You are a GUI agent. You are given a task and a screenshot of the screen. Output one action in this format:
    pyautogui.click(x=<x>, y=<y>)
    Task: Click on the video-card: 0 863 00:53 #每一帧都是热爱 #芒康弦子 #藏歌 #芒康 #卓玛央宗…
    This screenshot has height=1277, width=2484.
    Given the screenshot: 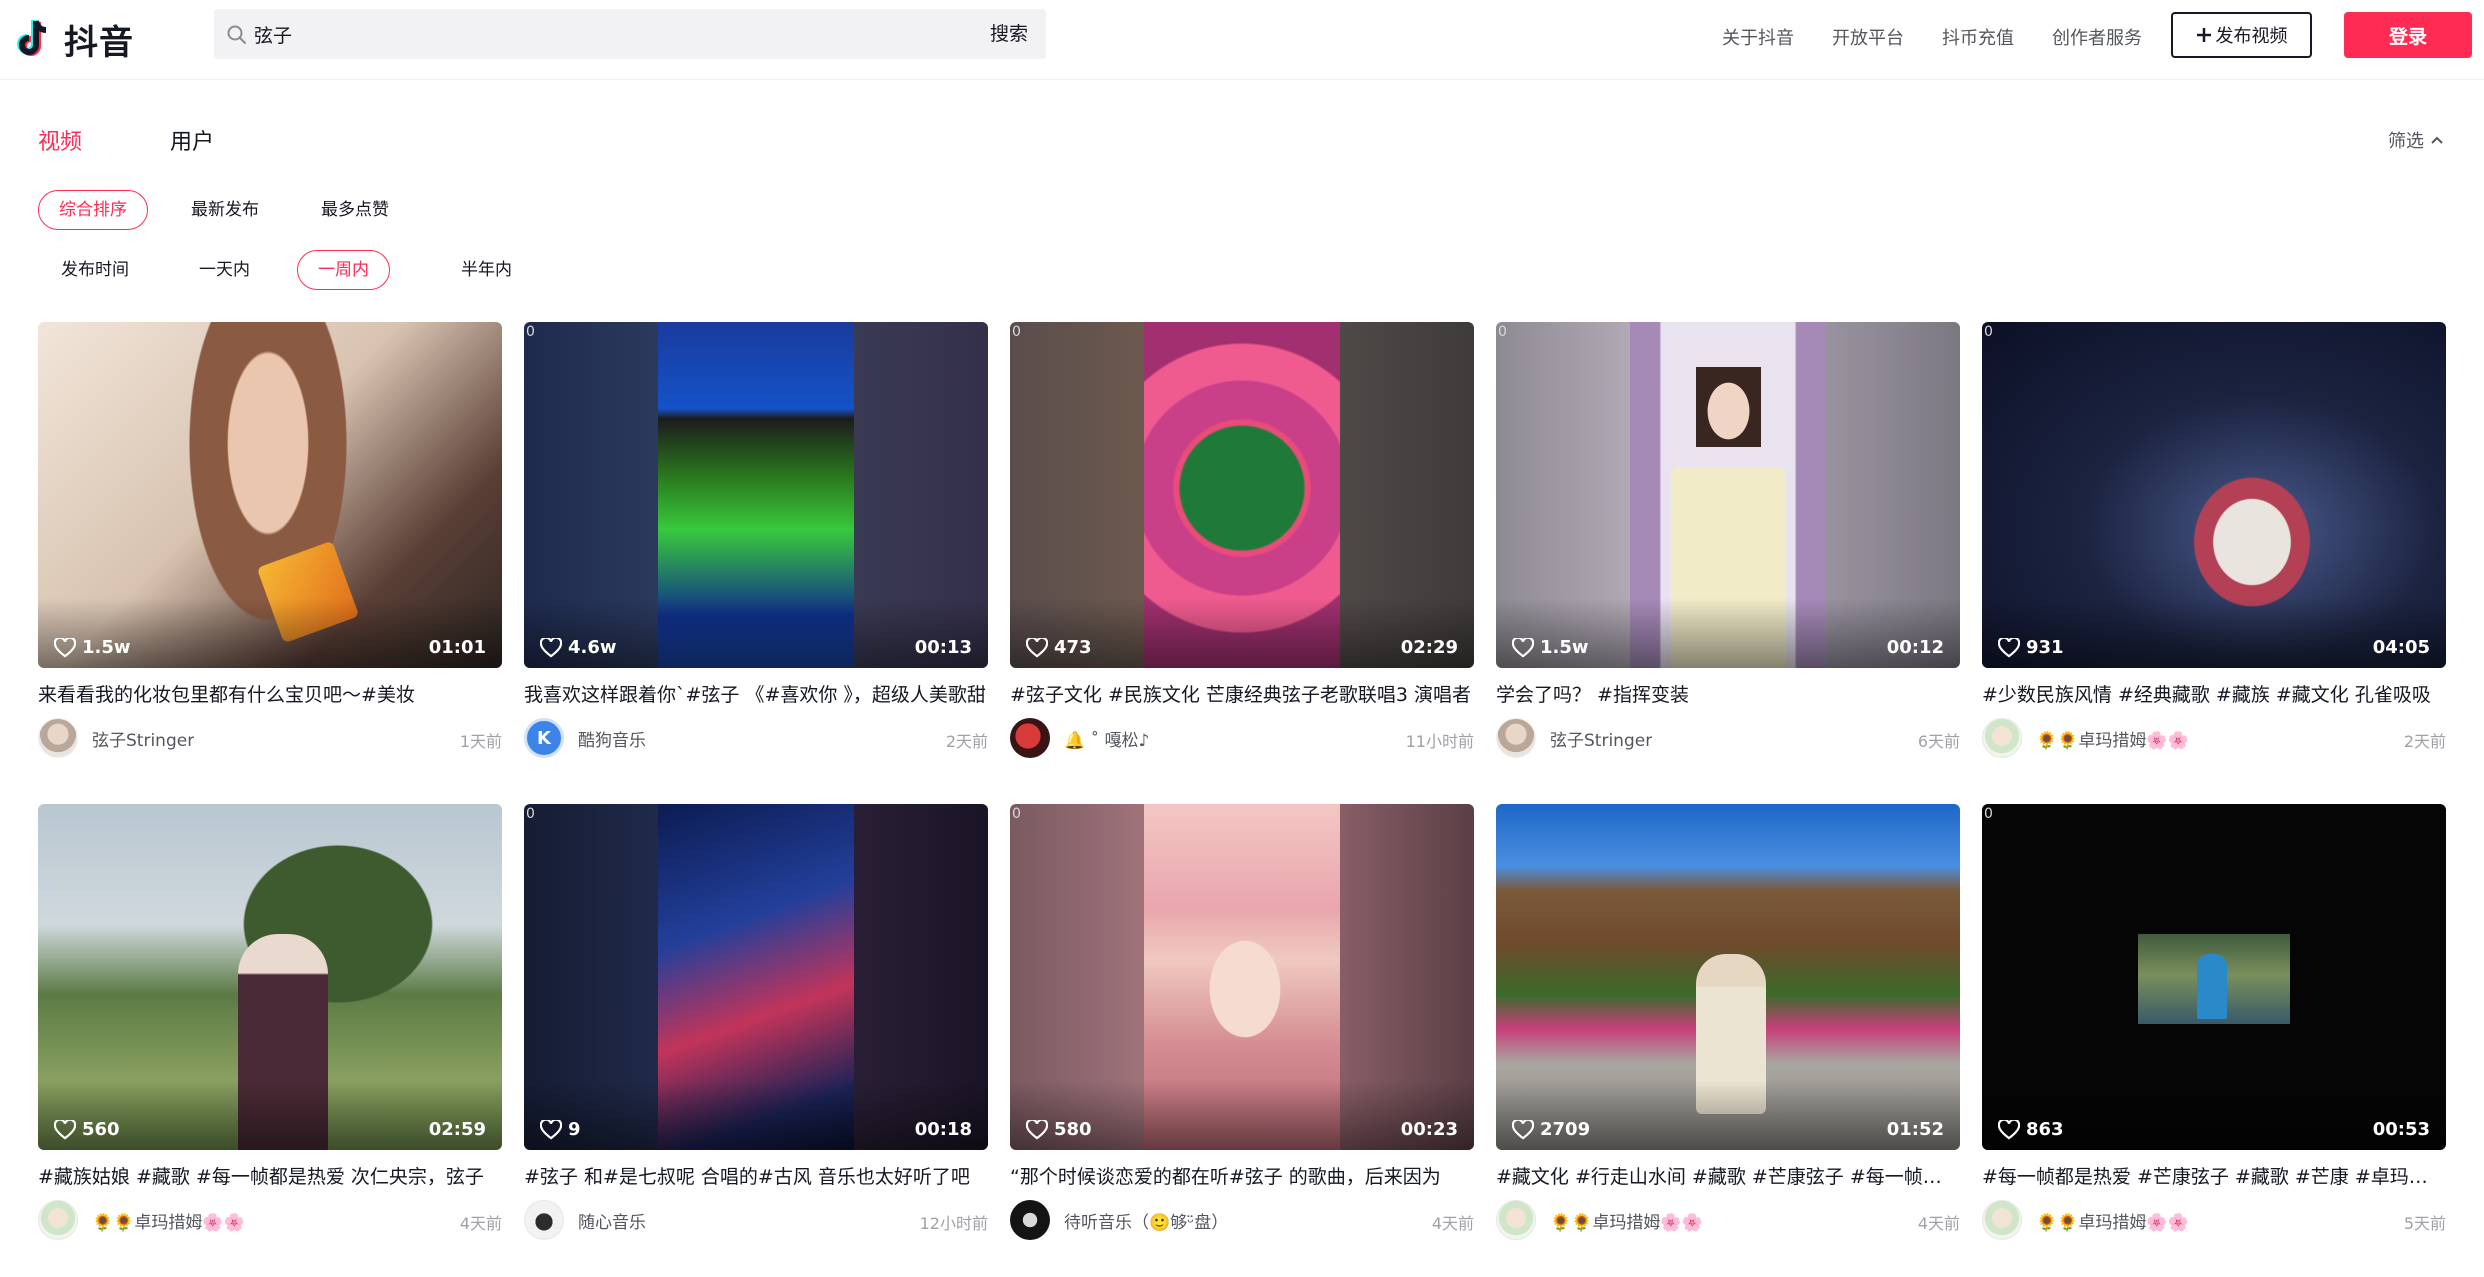 What is the action you would take?
    pyautogui.click(x=2214, y=1022)
    